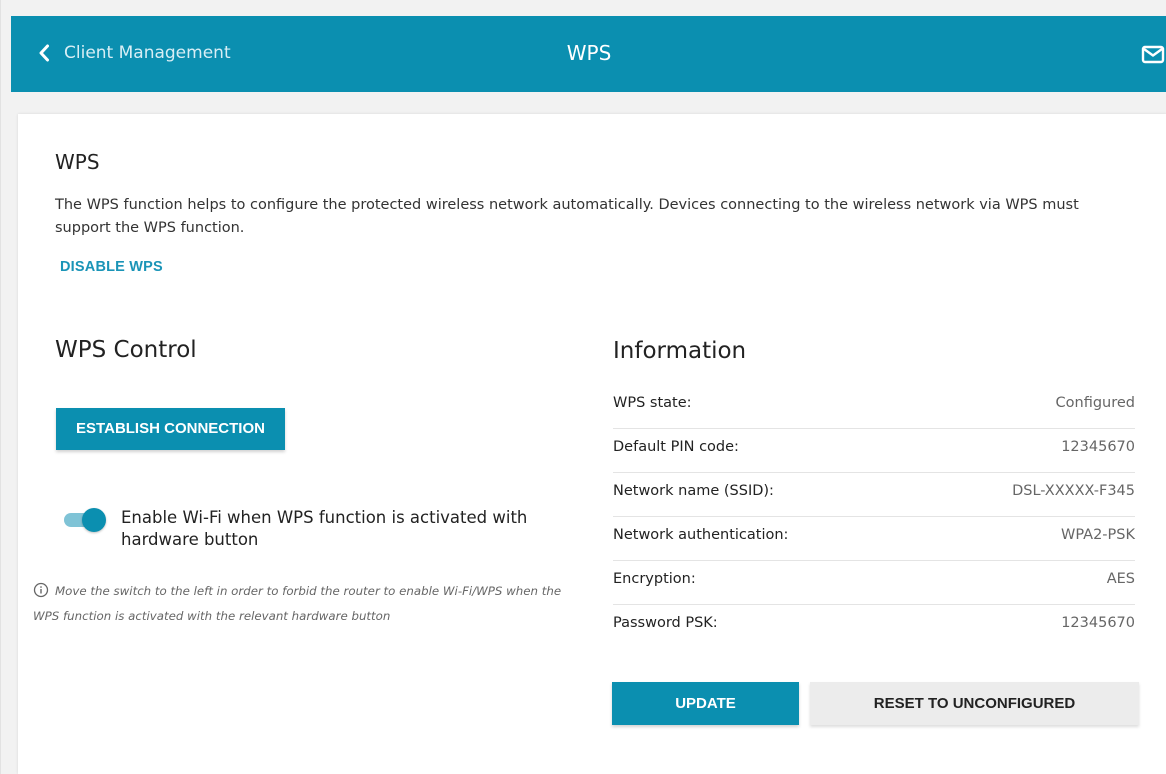  I want to click on page-title: WPS, so click(589, 53).